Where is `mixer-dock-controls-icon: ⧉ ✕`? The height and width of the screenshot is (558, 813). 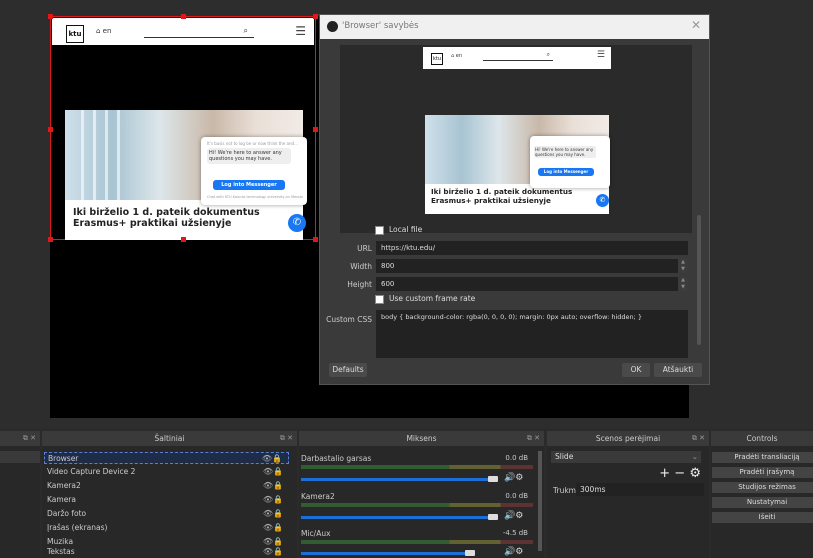
mixer-dock-controls-icon: ⧉ ✕ is located at coordinates (533, 438).